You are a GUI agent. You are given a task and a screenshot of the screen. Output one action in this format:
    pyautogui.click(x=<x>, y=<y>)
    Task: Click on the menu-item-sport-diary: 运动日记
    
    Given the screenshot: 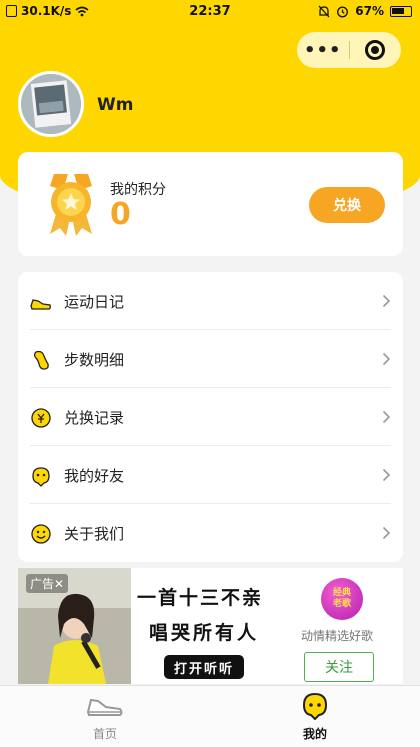 What is the action you would take?
    pyautogui.click(x=210, y=301)
    